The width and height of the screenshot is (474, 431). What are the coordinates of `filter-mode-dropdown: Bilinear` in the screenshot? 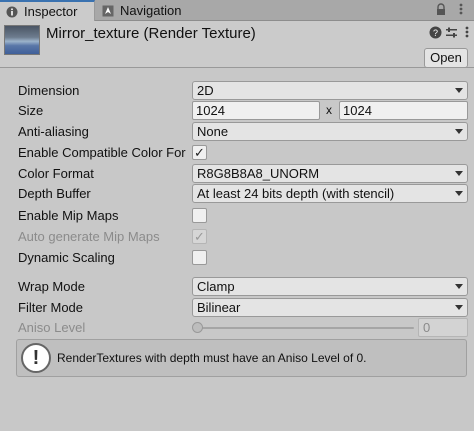 It's located at (330, 307).